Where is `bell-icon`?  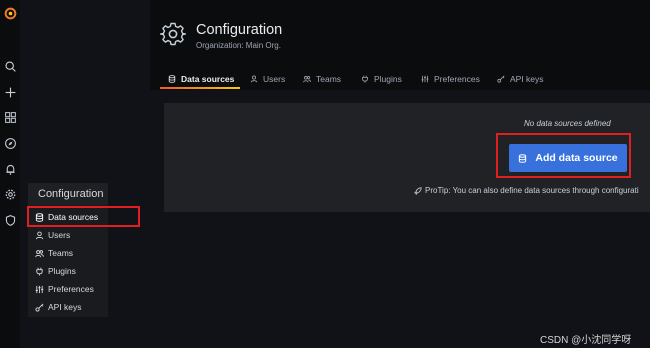
bell-icon is located at coordinates (10, 169).